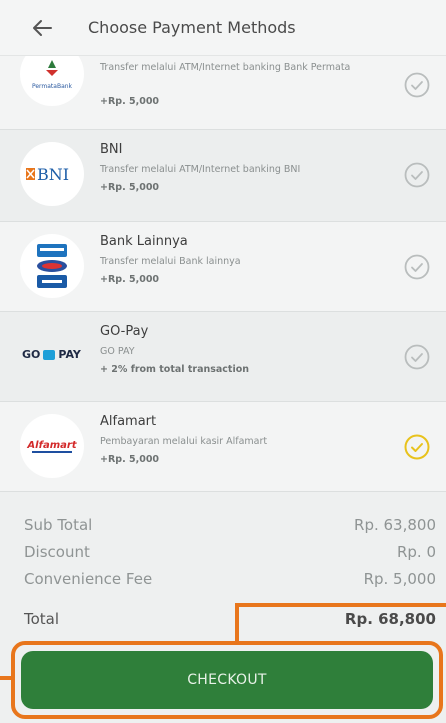 Image resolution: width=446 pixels, height=723 pixels. Describe the element at coordinates (57, 552) in the screenshot. I see `discount-label: Discount` at that location.